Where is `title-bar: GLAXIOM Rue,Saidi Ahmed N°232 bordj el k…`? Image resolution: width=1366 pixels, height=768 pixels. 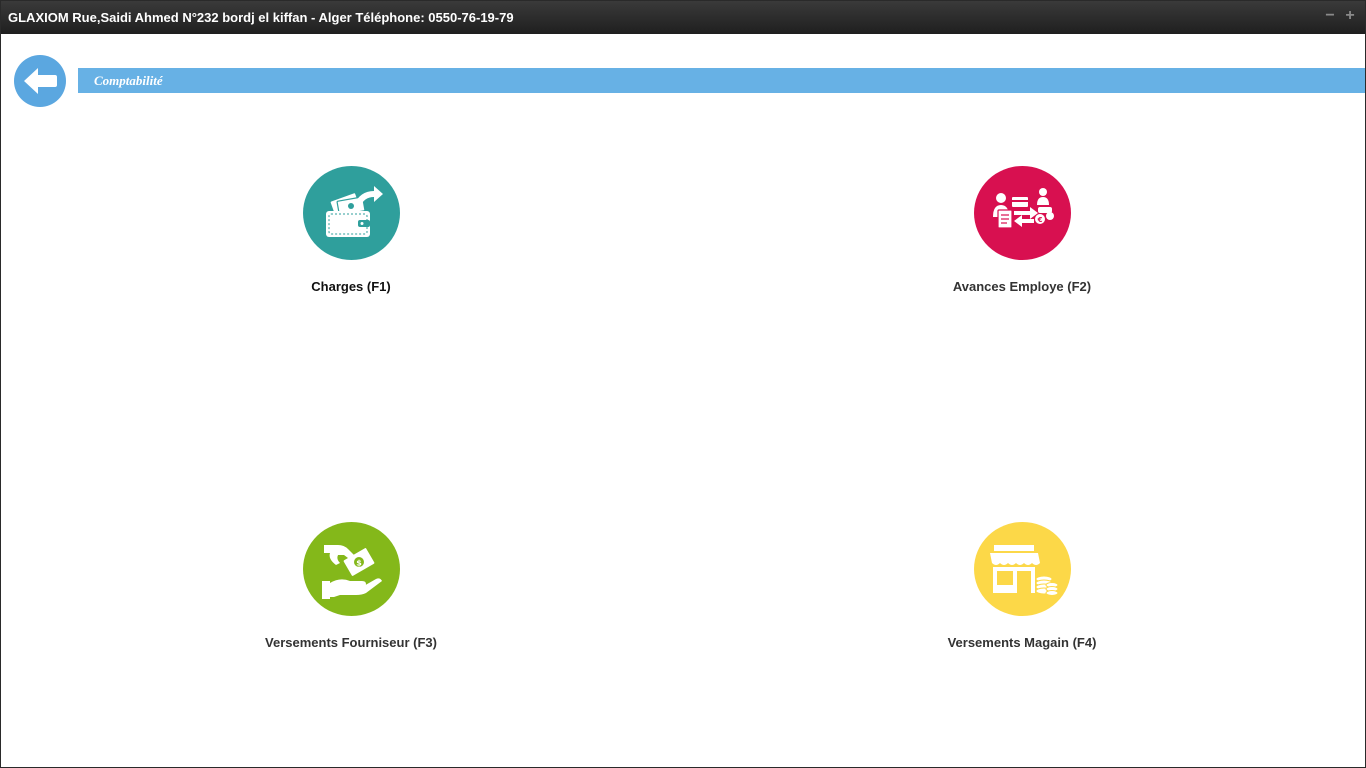 title-bar: GLAXIOM Rue,Saidi Ahmed N°232 bordj el k… is located at coordinates (683, 17).